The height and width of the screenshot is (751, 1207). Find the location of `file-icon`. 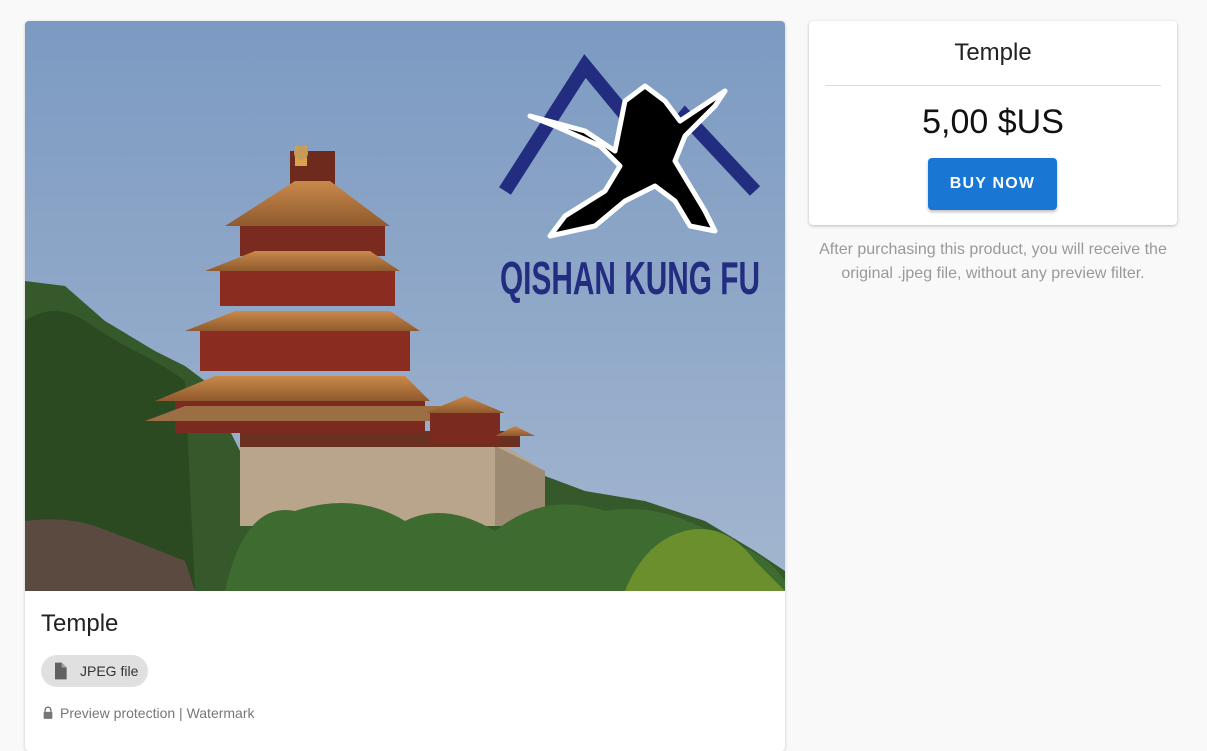

file-icon is located at coordinates (61, 671).